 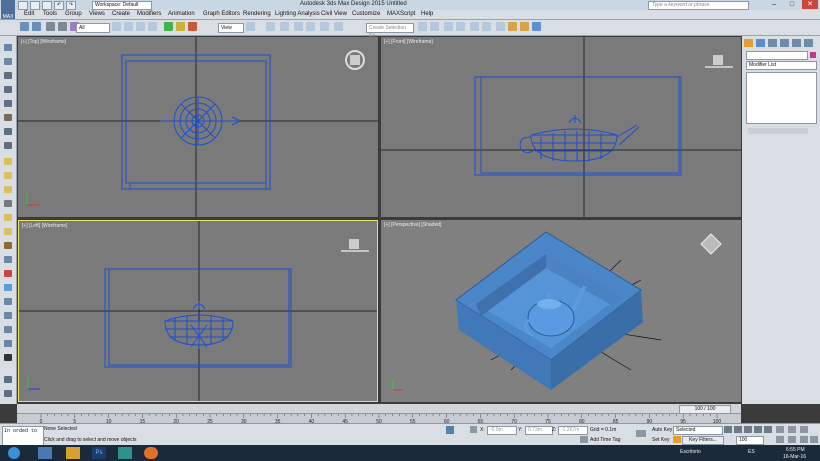 What do you see at coordinates (814, 439) in the screenshot?
I see `maximize-viewport-icon` at bounding box center [814, 439].